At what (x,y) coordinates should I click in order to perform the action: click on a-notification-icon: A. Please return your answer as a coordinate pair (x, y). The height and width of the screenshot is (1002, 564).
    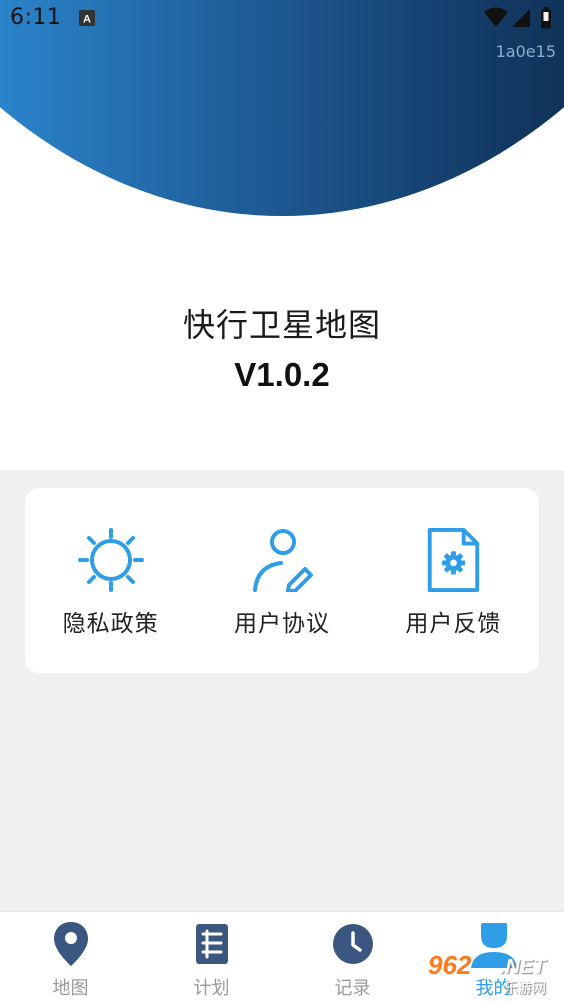
    Looking at the image, I should click on (87, 18).